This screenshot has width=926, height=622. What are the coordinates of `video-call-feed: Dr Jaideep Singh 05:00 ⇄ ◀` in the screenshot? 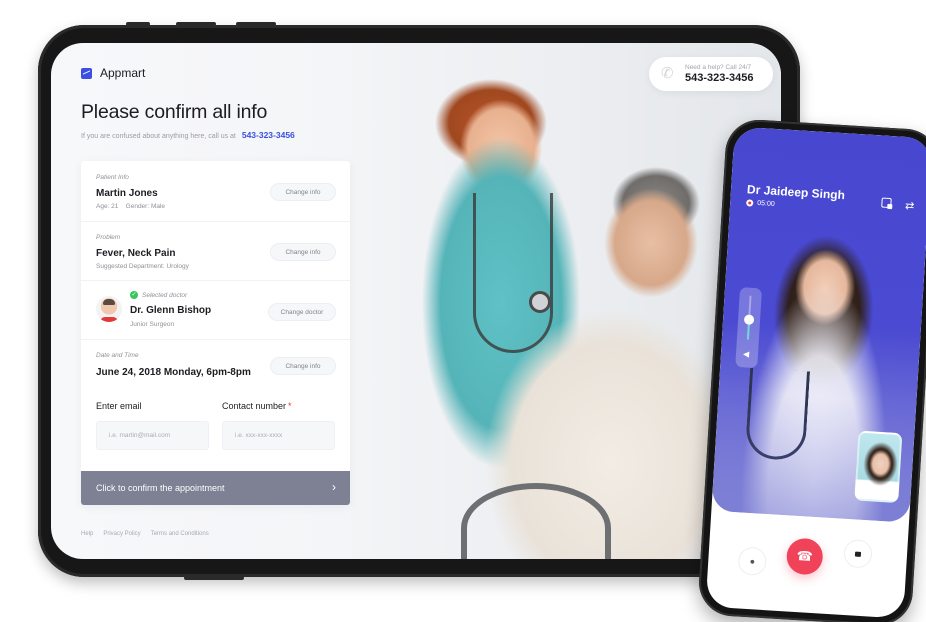 It's located at (818, 324).